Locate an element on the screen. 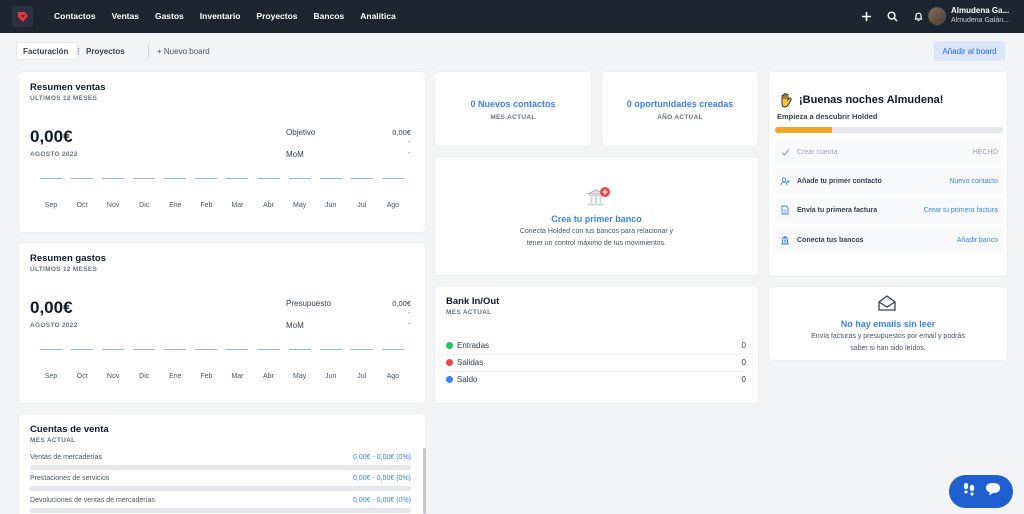  search-icon is located at coordinates (892, 17).